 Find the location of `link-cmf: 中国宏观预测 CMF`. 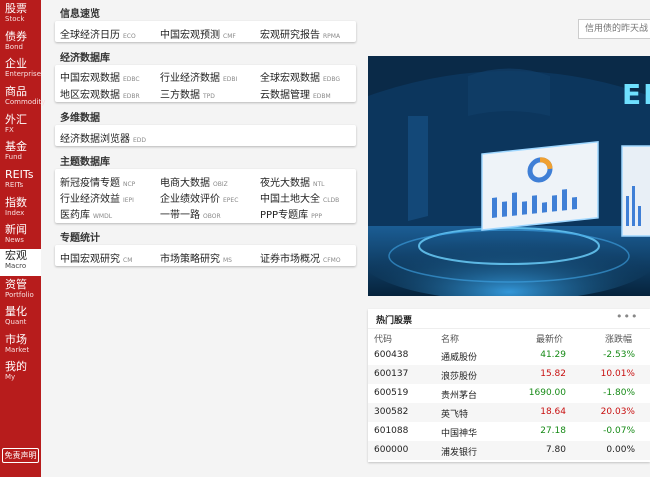

link-cmf: 中国宏观预测 CMF is located at coordinates (198, 33).